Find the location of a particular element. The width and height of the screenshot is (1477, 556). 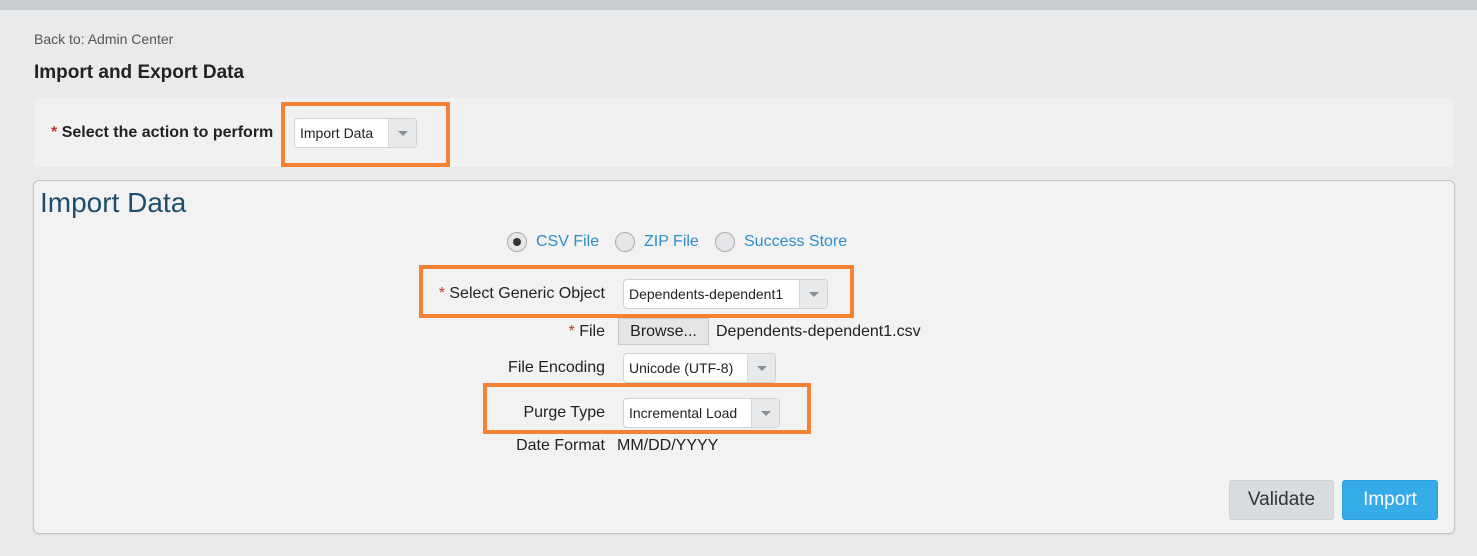

generic-object-select: Dependents-dependent1 is located at coordinates (725, 294).